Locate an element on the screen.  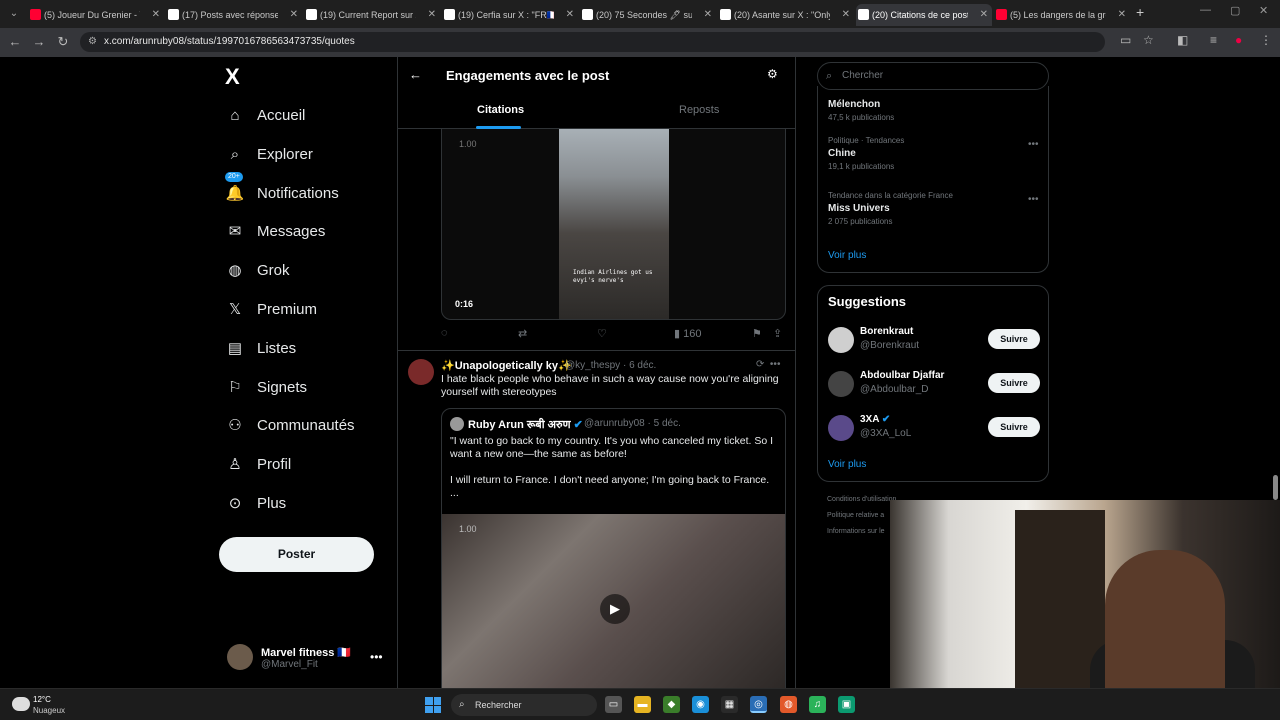
like-icon: ♡ is located at coordinates (602, 333).